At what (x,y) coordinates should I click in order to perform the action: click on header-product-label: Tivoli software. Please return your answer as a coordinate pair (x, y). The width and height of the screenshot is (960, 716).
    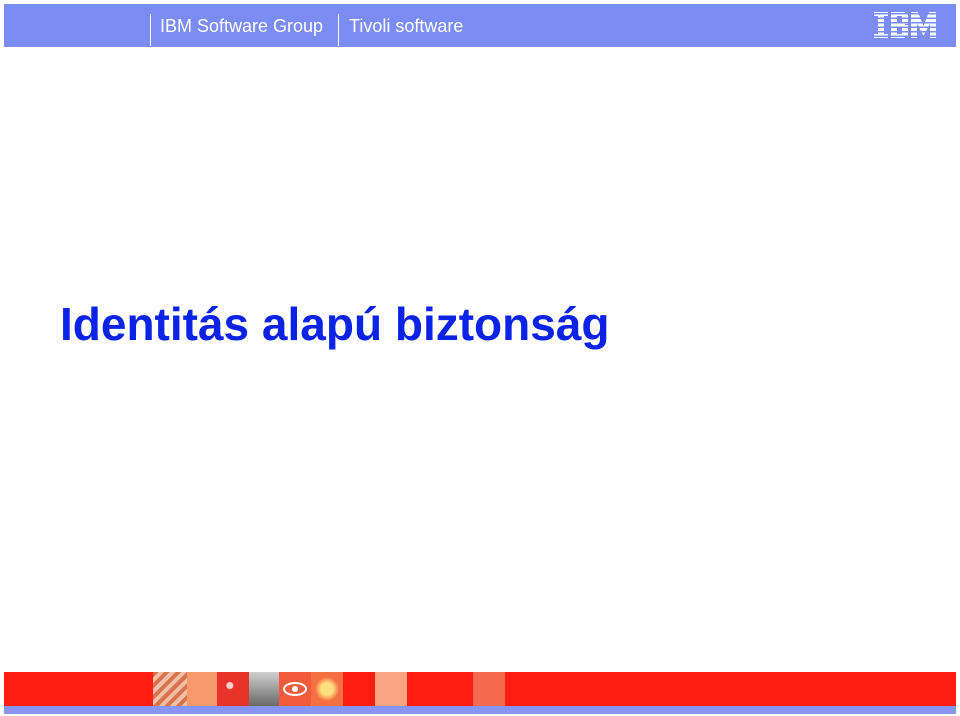
    Looking at the image, I should click on (406, 26).